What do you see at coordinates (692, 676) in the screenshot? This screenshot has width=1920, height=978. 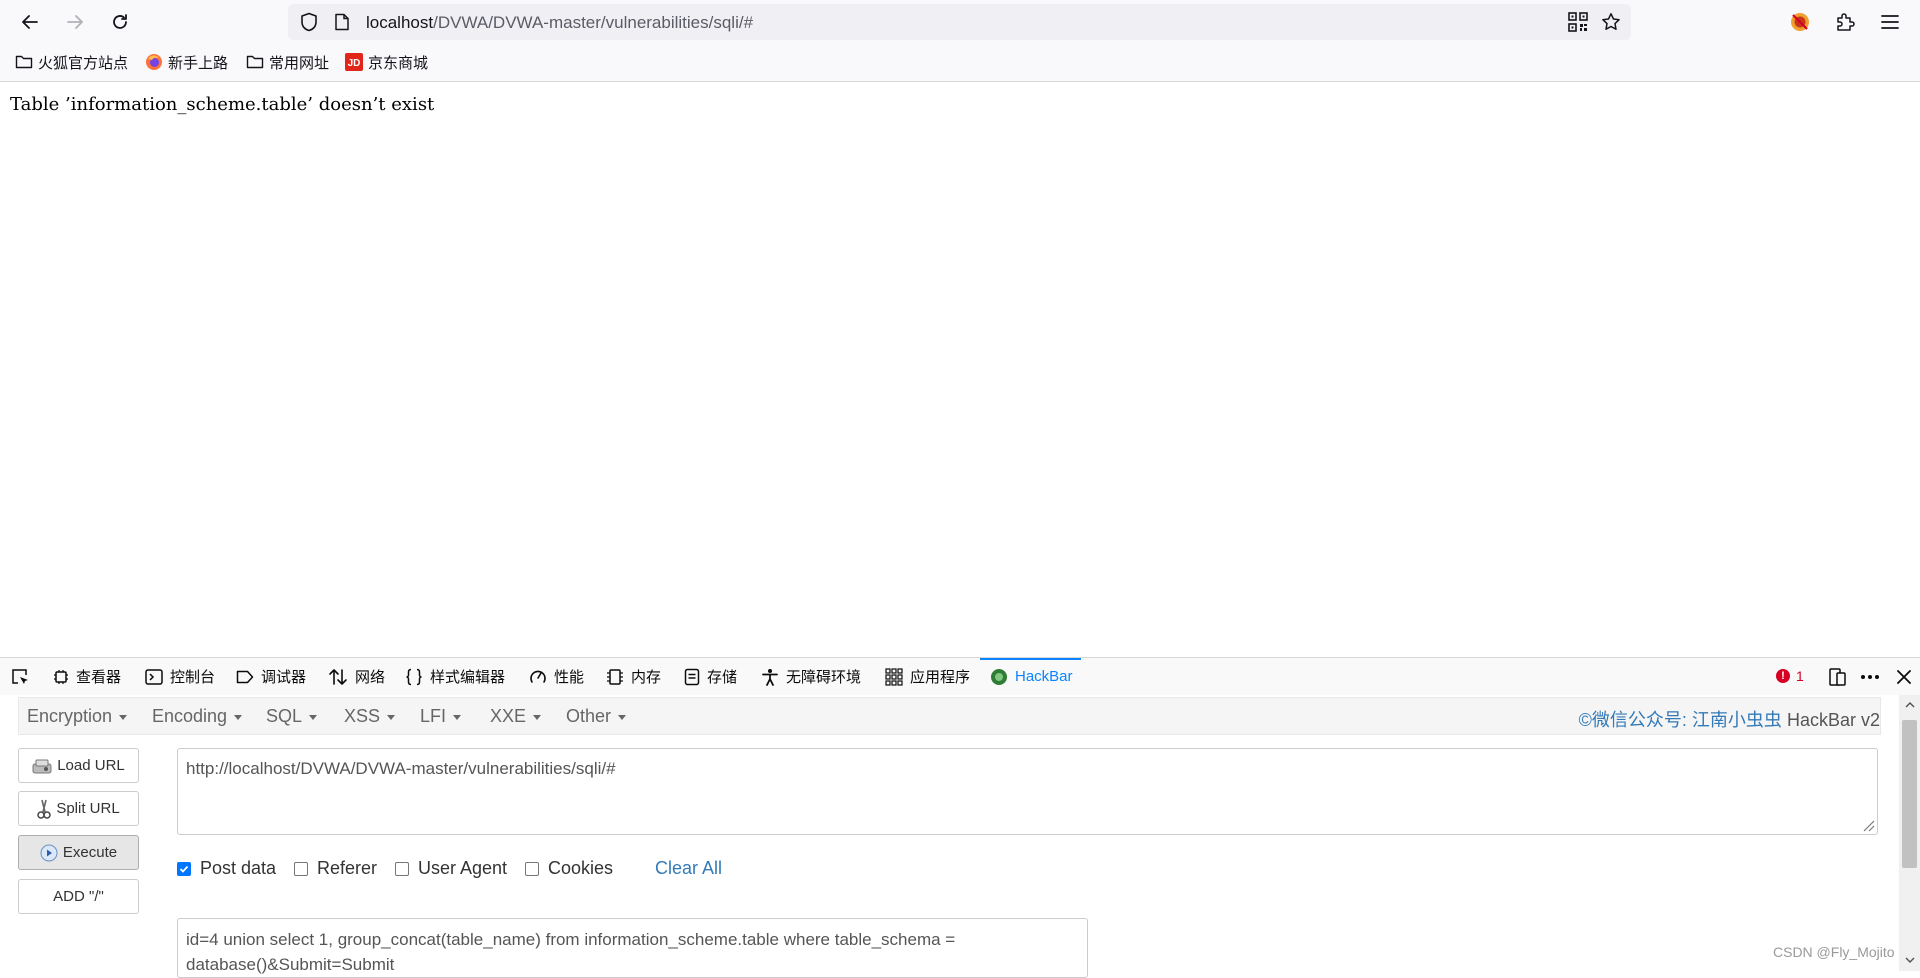 I see `storage-icon` at bounding box center [692, 676].